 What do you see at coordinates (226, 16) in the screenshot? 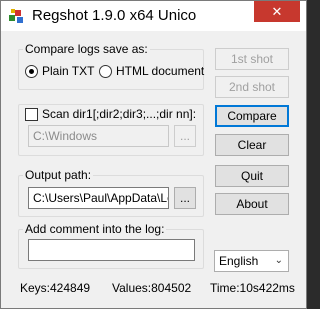
I see `title-fade` at bounding box center [226, 16].